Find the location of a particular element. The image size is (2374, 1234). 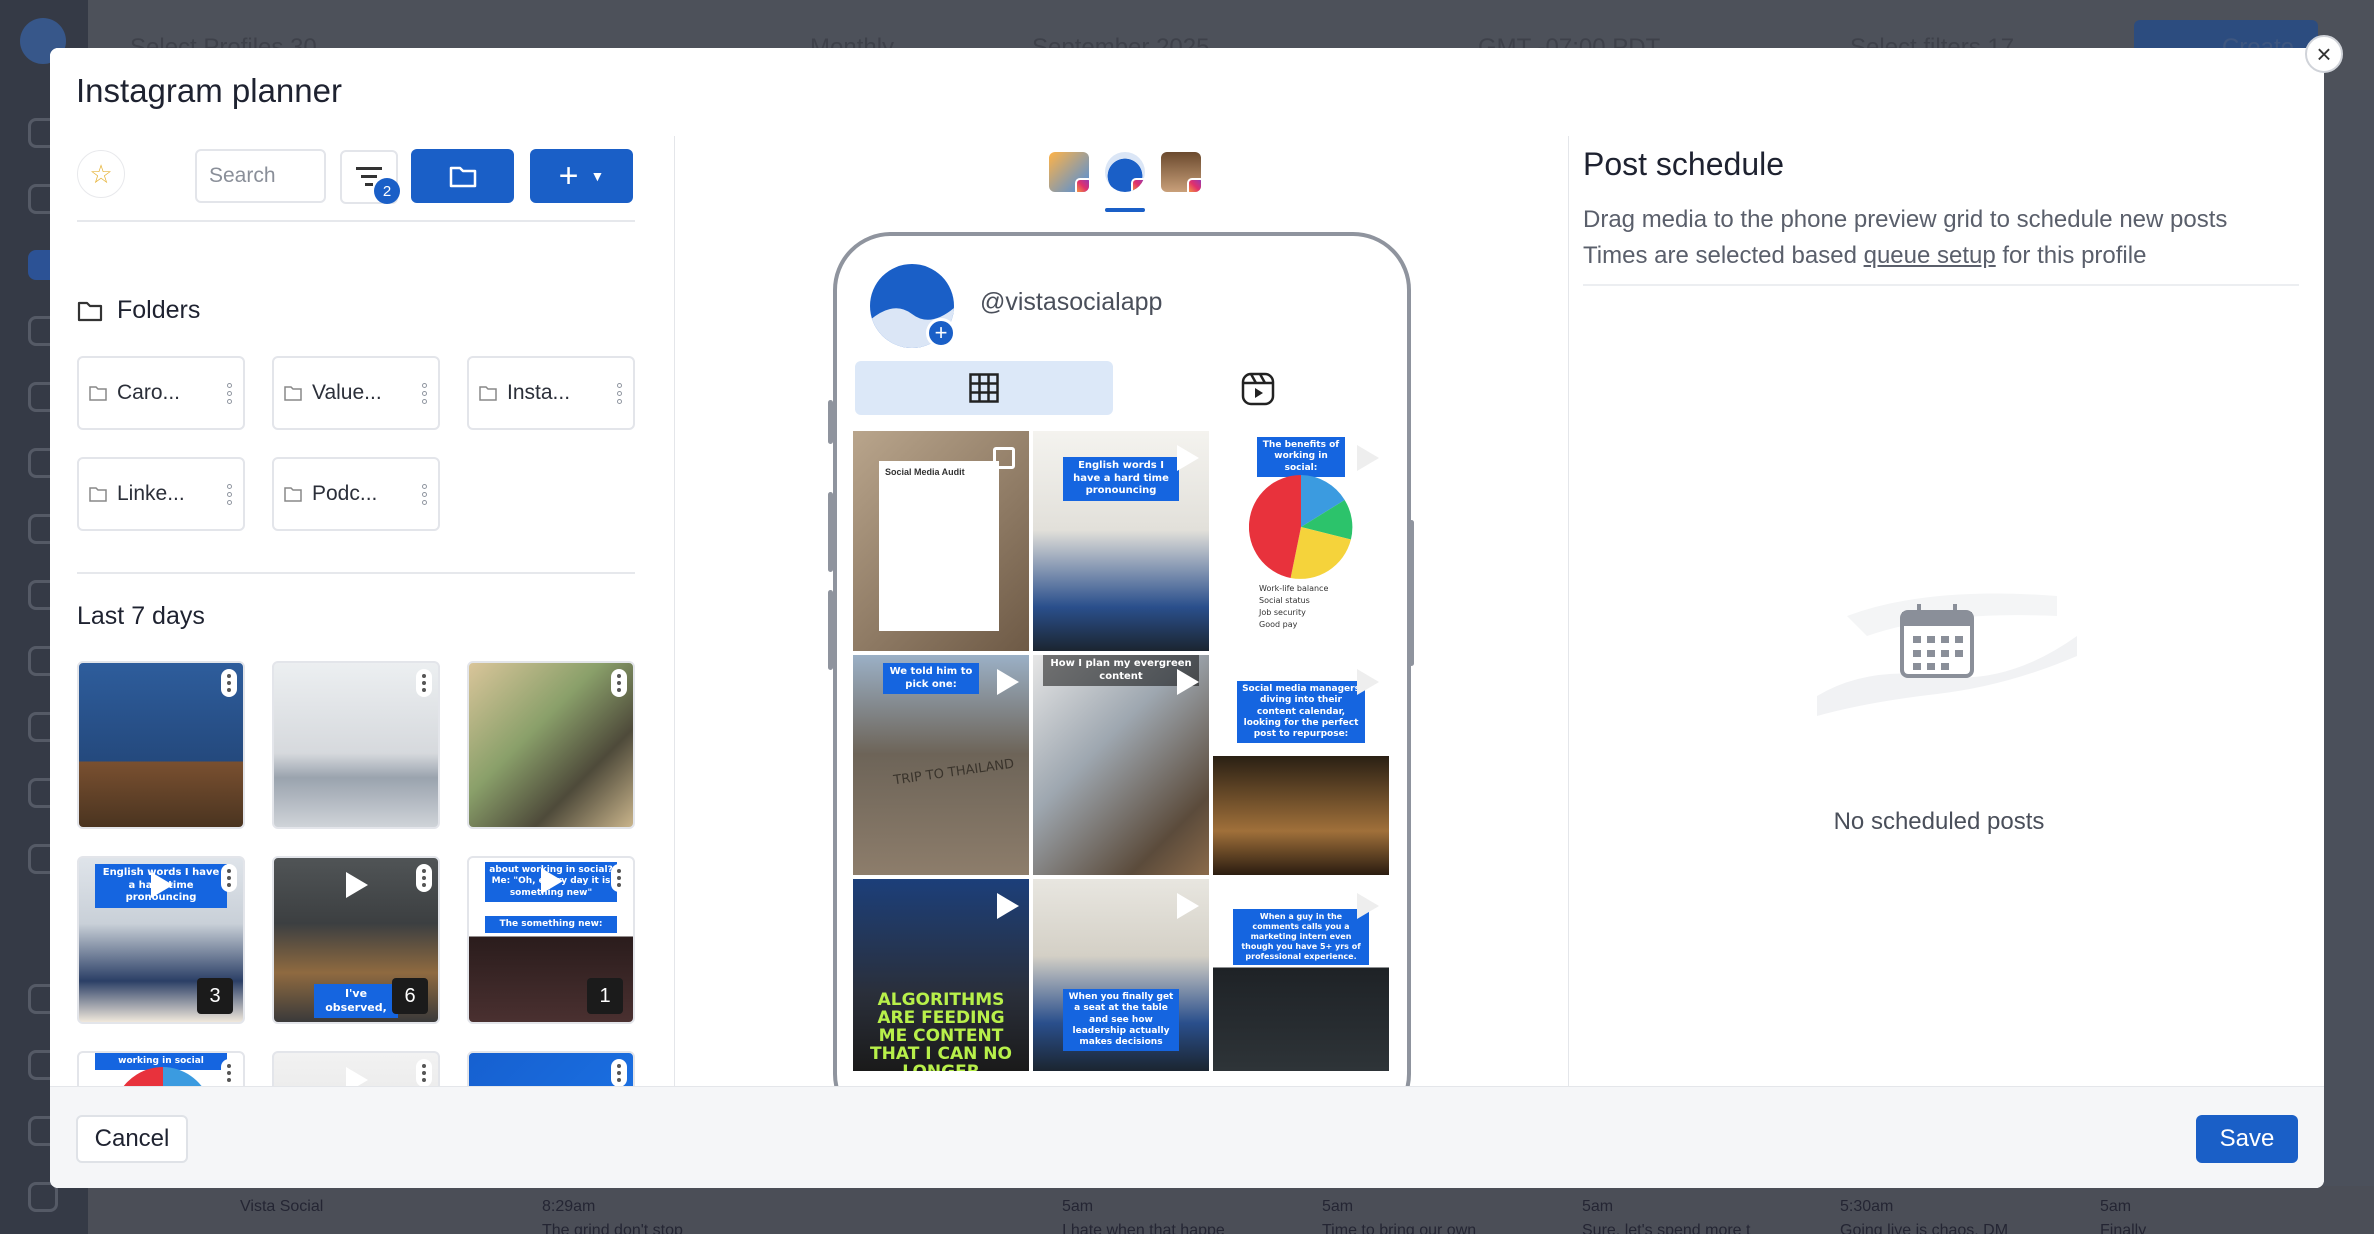

new-folder-button is located at coordinates (462, 176).